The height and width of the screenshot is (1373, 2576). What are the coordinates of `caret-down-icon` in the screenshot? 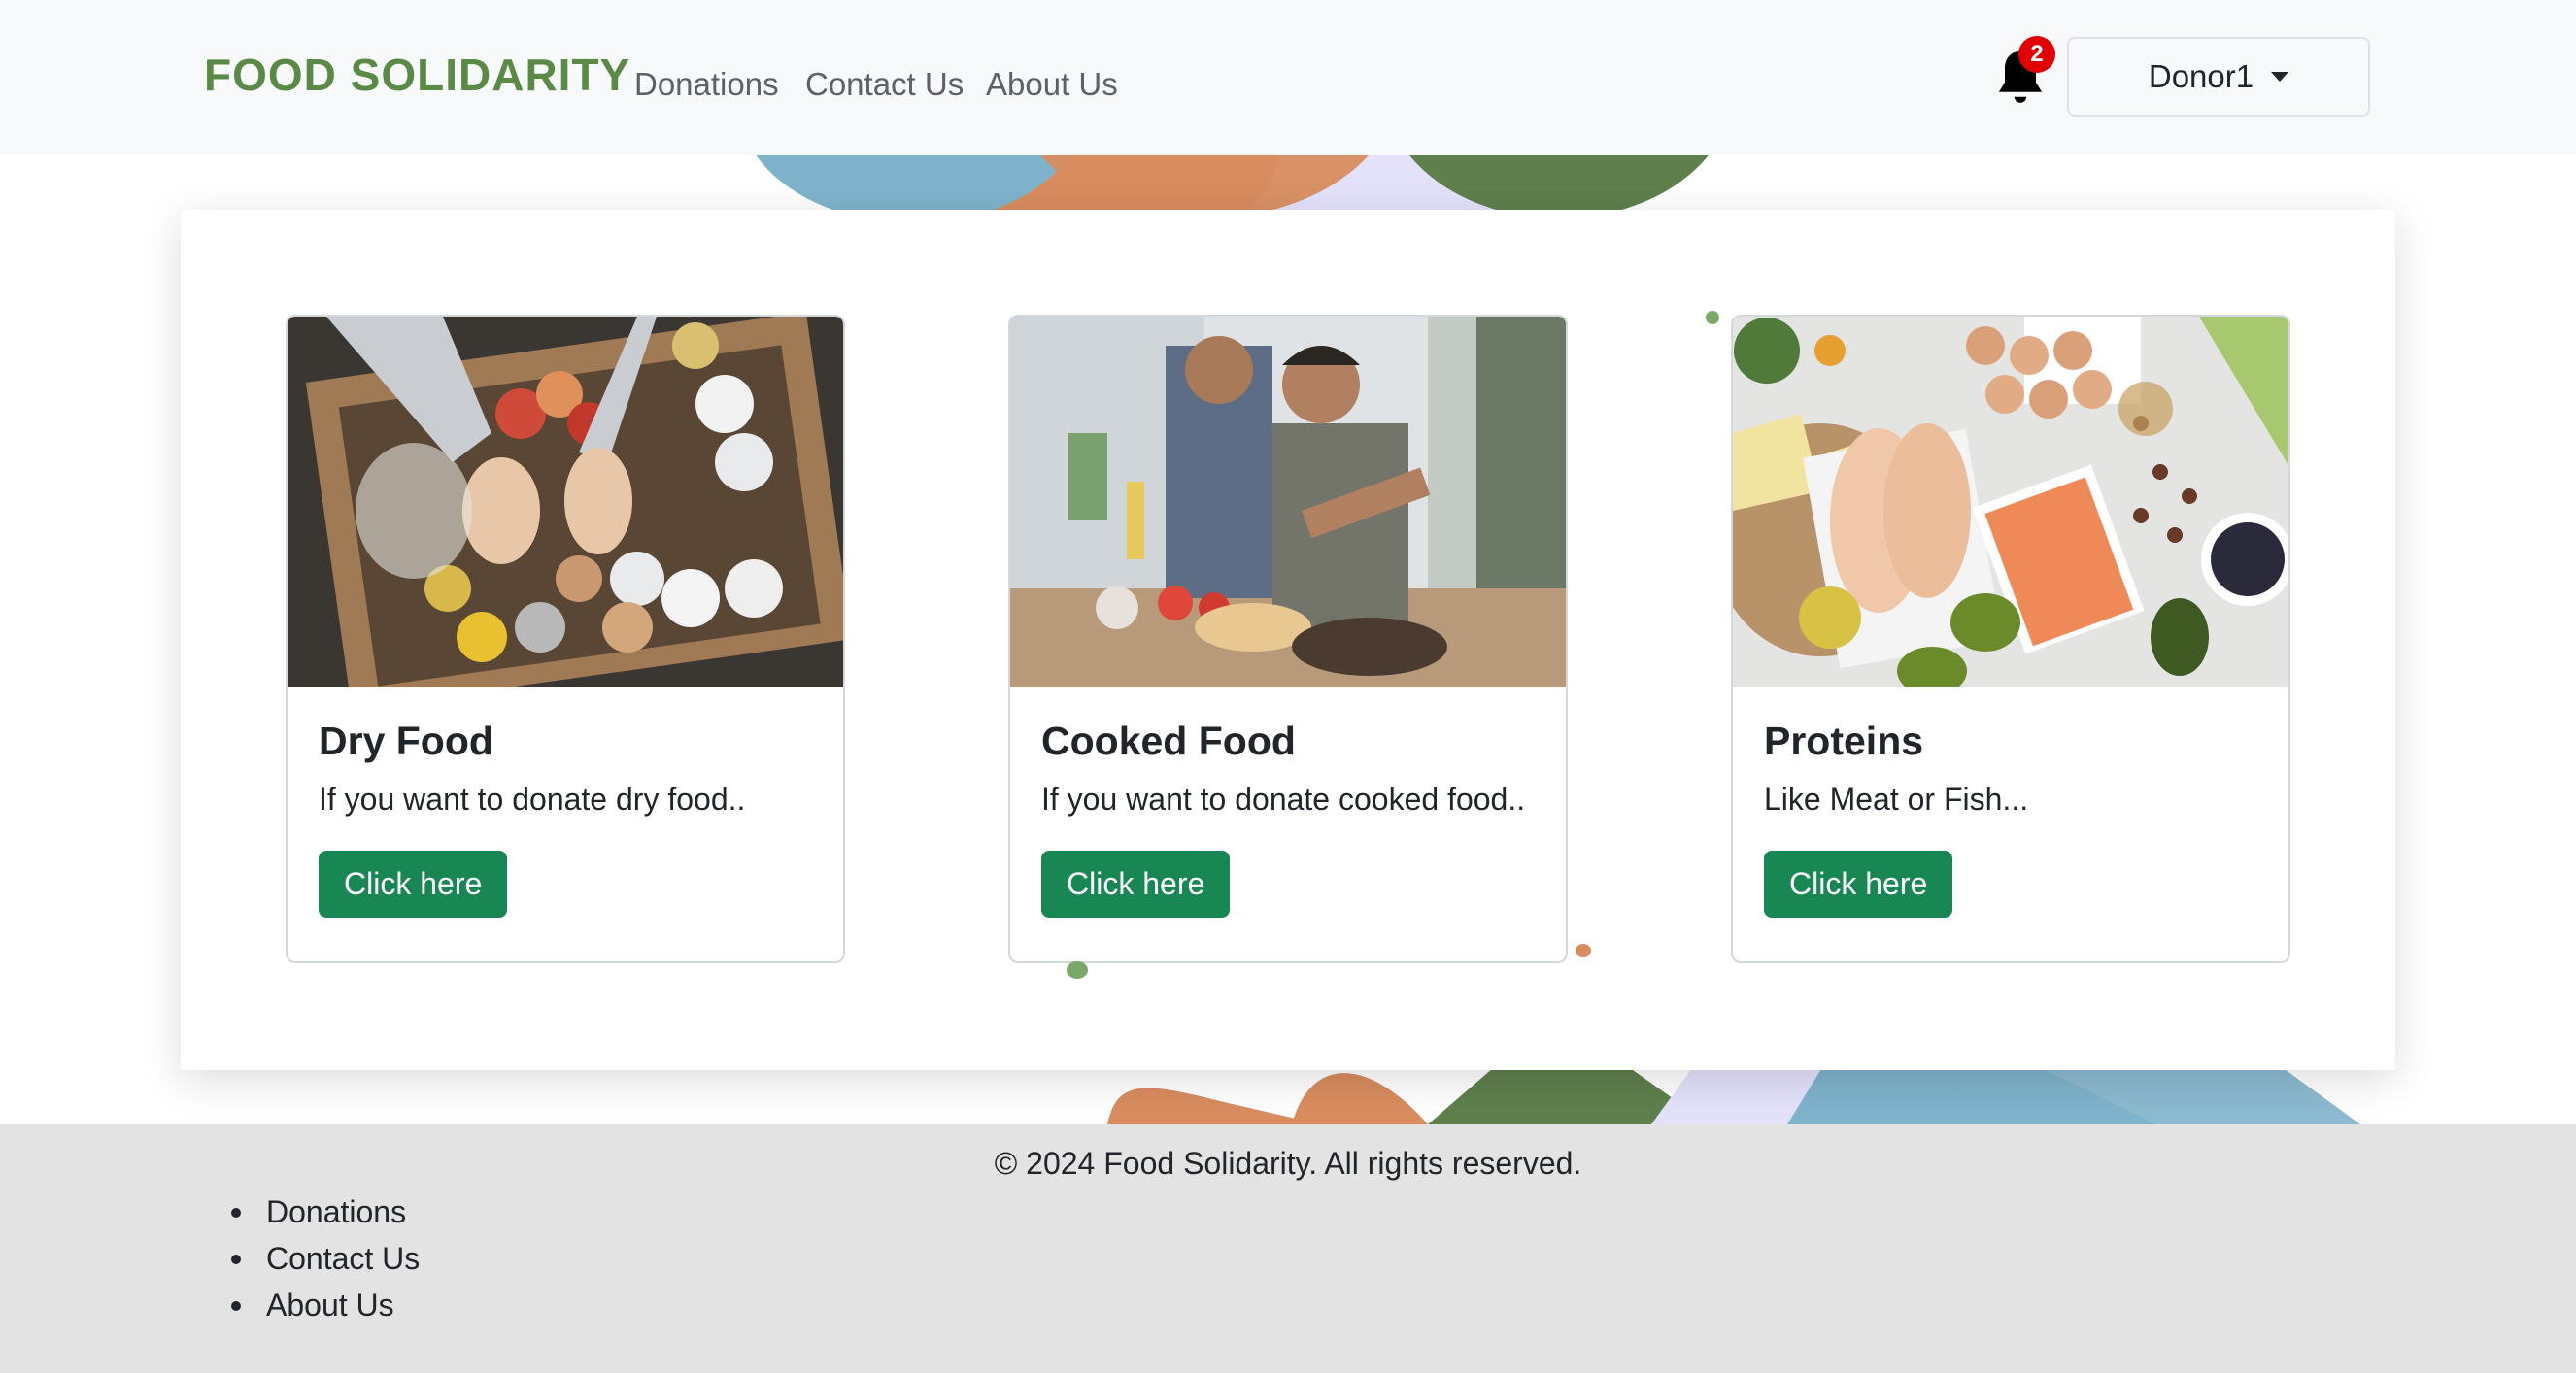 It's located at (2280, 77).